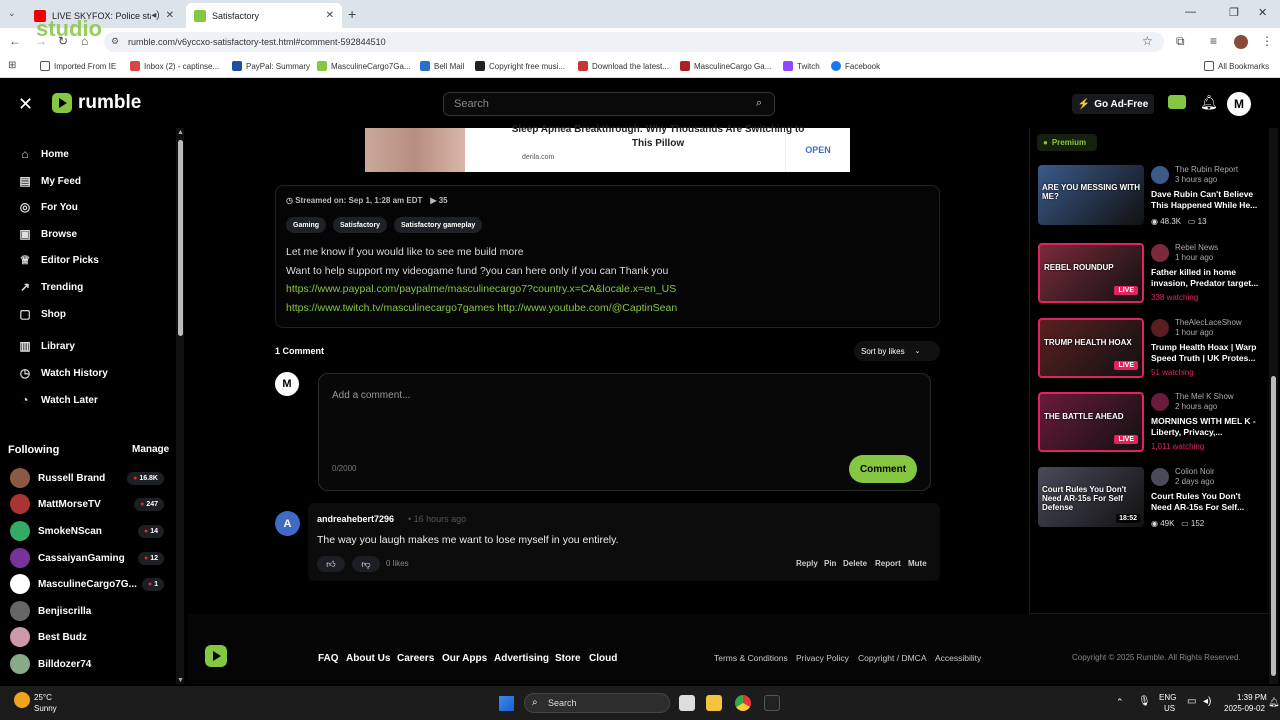  What do you see at coordinates (87, 637) in the screenshot?
I see `following-item: Best Budz` at bounding box center [87, 637].